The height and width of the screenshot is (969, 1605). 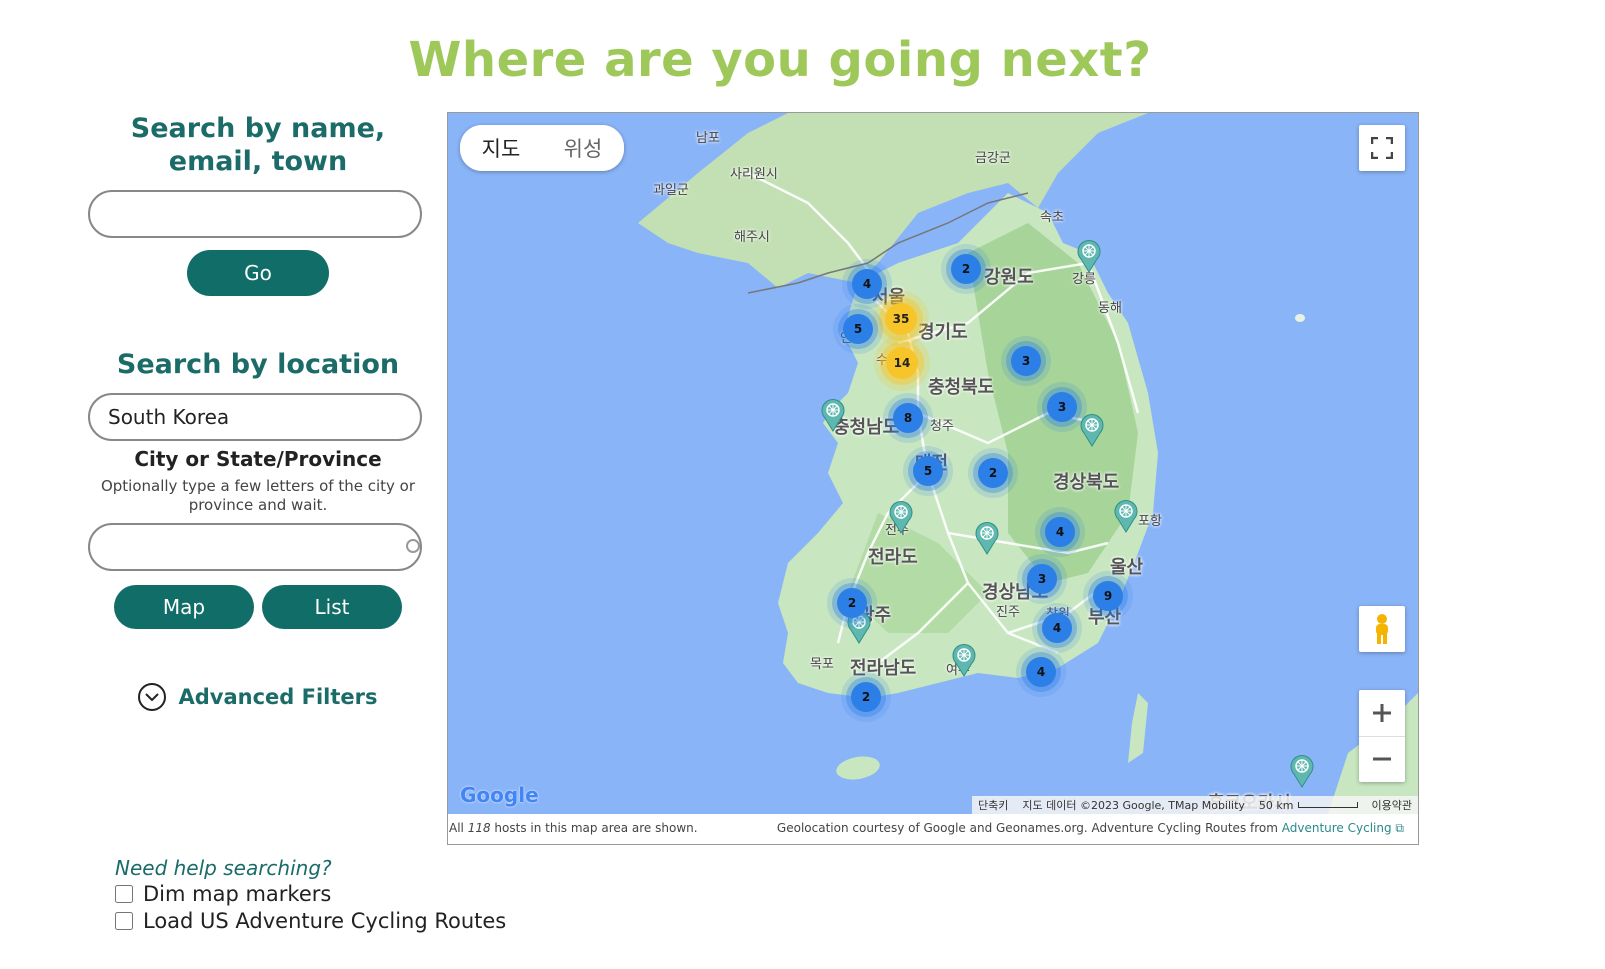 I want to click on city-label: City or State/Province, so click(x=258, y=459).